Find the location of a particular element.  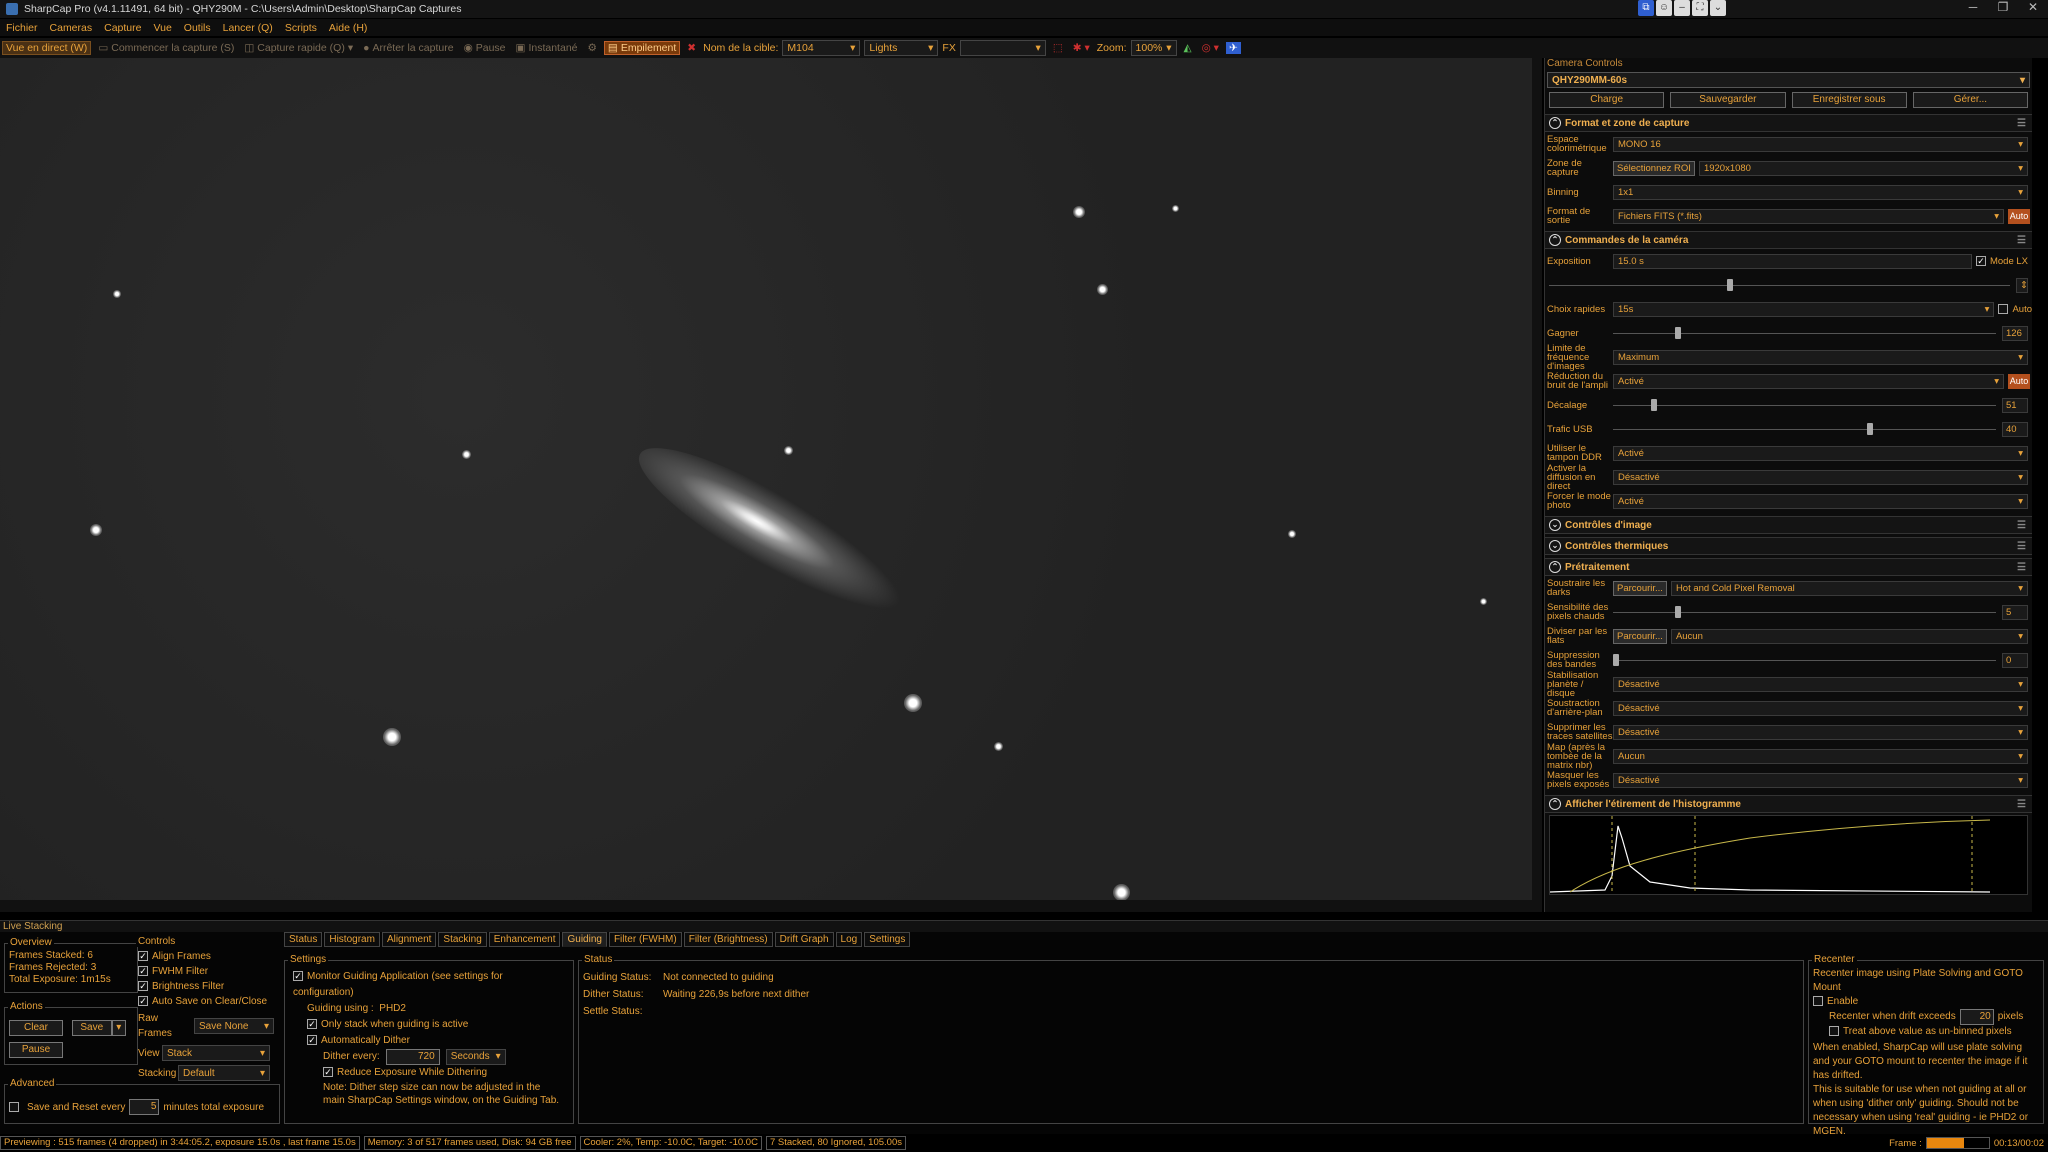

section-image-controls: ⌄ Contrôles d'image ☰ is located at coordinates (1788, 525).